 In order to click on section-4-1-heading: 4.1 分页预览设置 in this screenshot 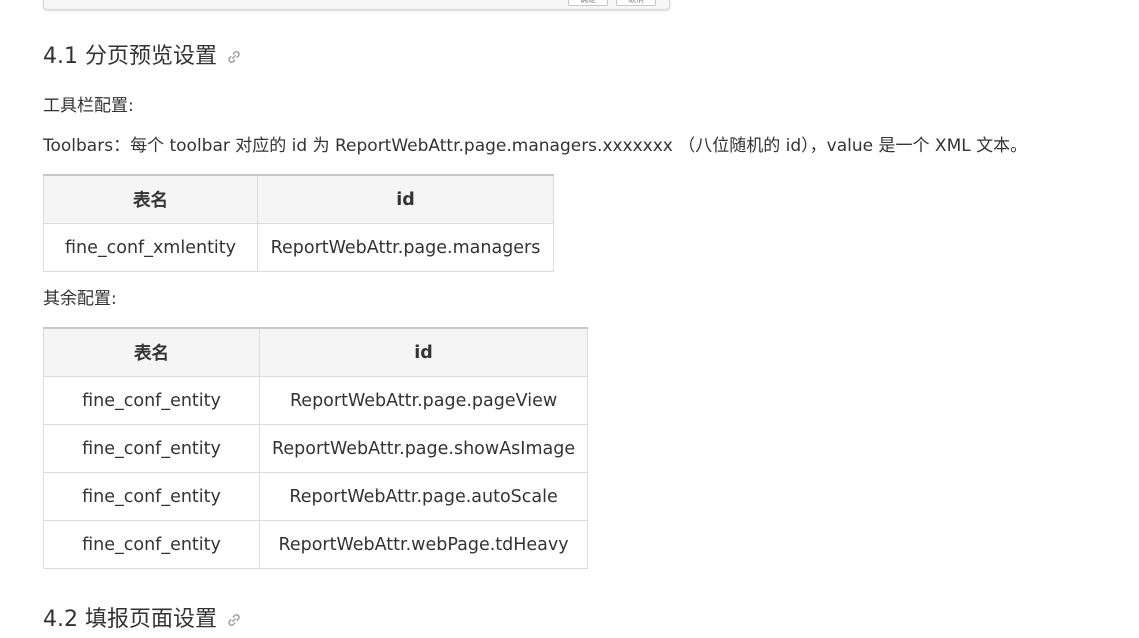, I will do `click(142, 57)`.